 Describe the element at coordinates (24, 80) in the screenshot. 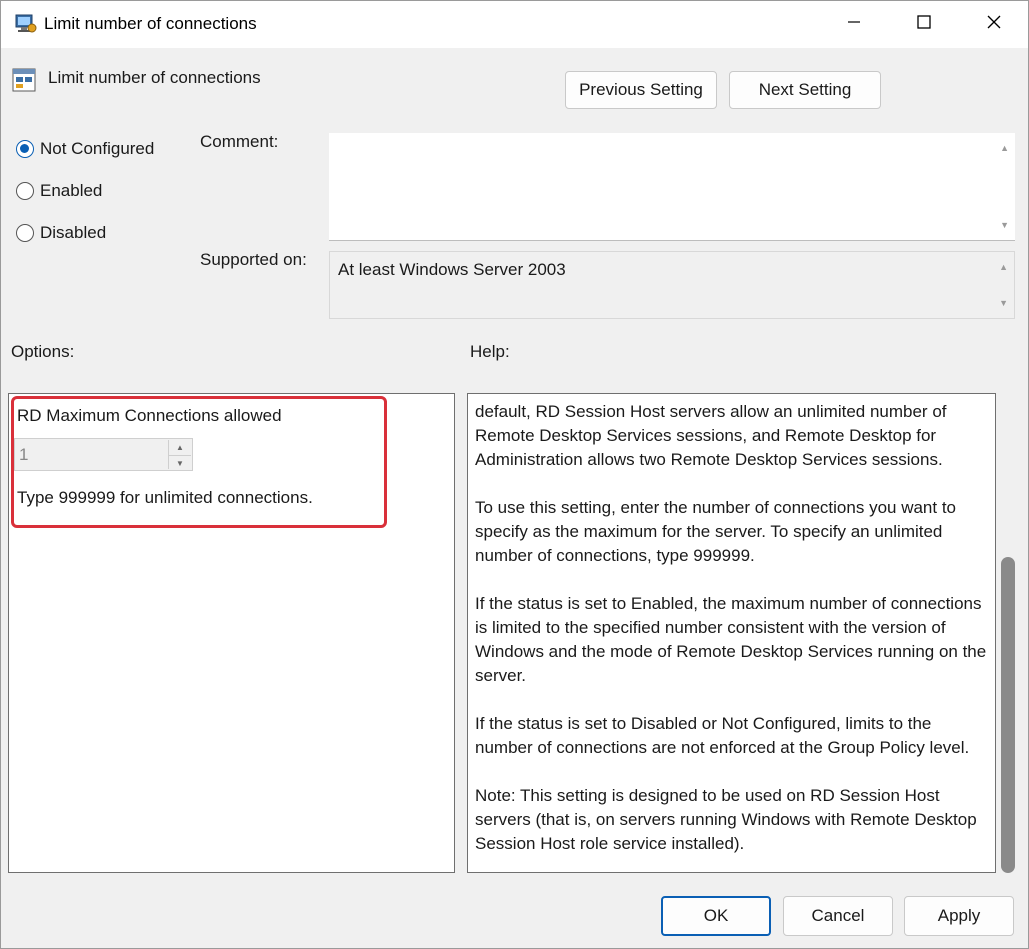

I see `policy-setting-icon` at that location.